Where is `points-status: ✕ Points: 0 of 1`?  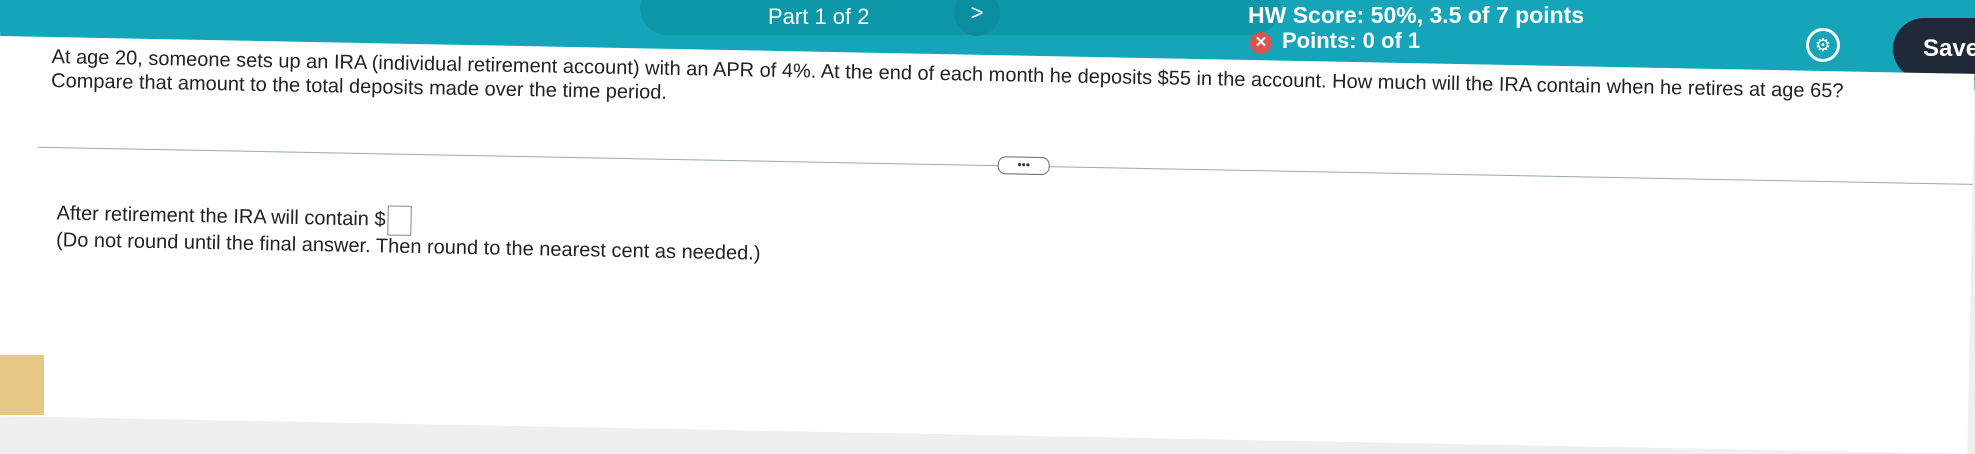
points-status: ✕ Points: 0 of 1 is located at coordinates (1335, 41).